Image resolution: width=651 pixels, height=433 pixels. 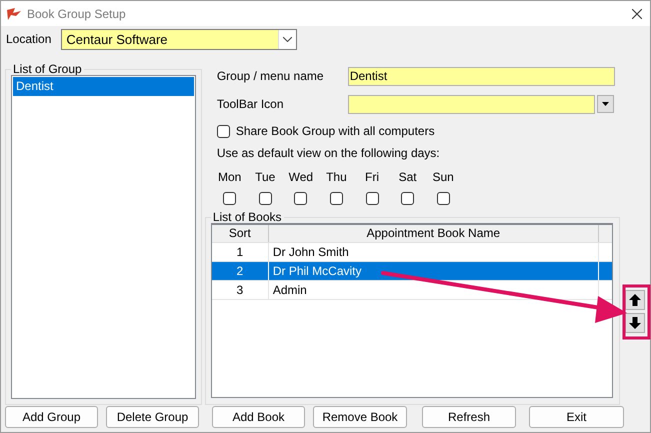 What do you see at coordinates (372, 177) in the screenshot?
I see `day-label: Fri` at bounding box center [372, 177].